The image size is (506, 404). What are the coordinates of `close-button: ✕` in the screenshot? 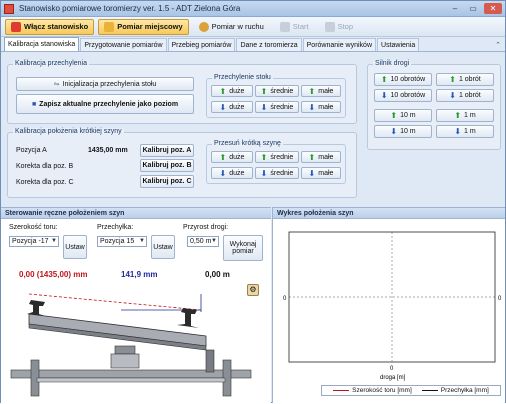 It's located at (493, 8).